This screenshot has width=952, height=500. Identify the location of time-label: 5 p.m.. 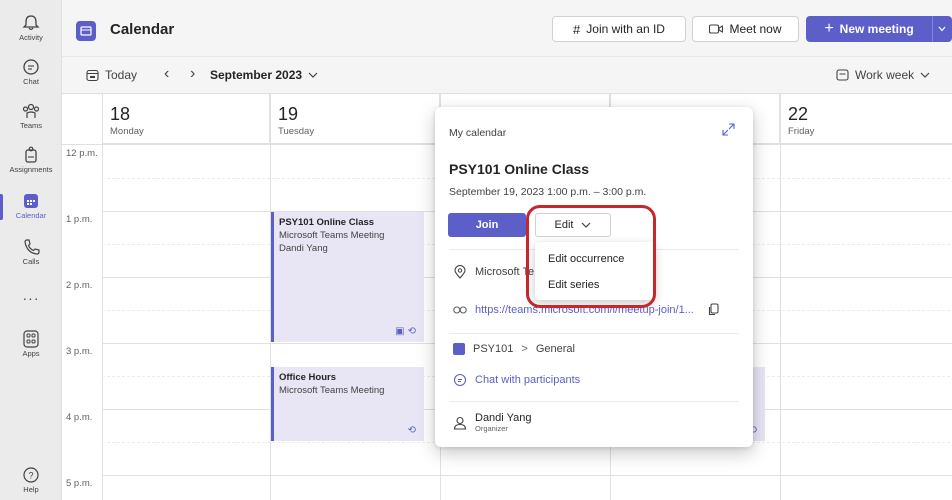
(79, 483).